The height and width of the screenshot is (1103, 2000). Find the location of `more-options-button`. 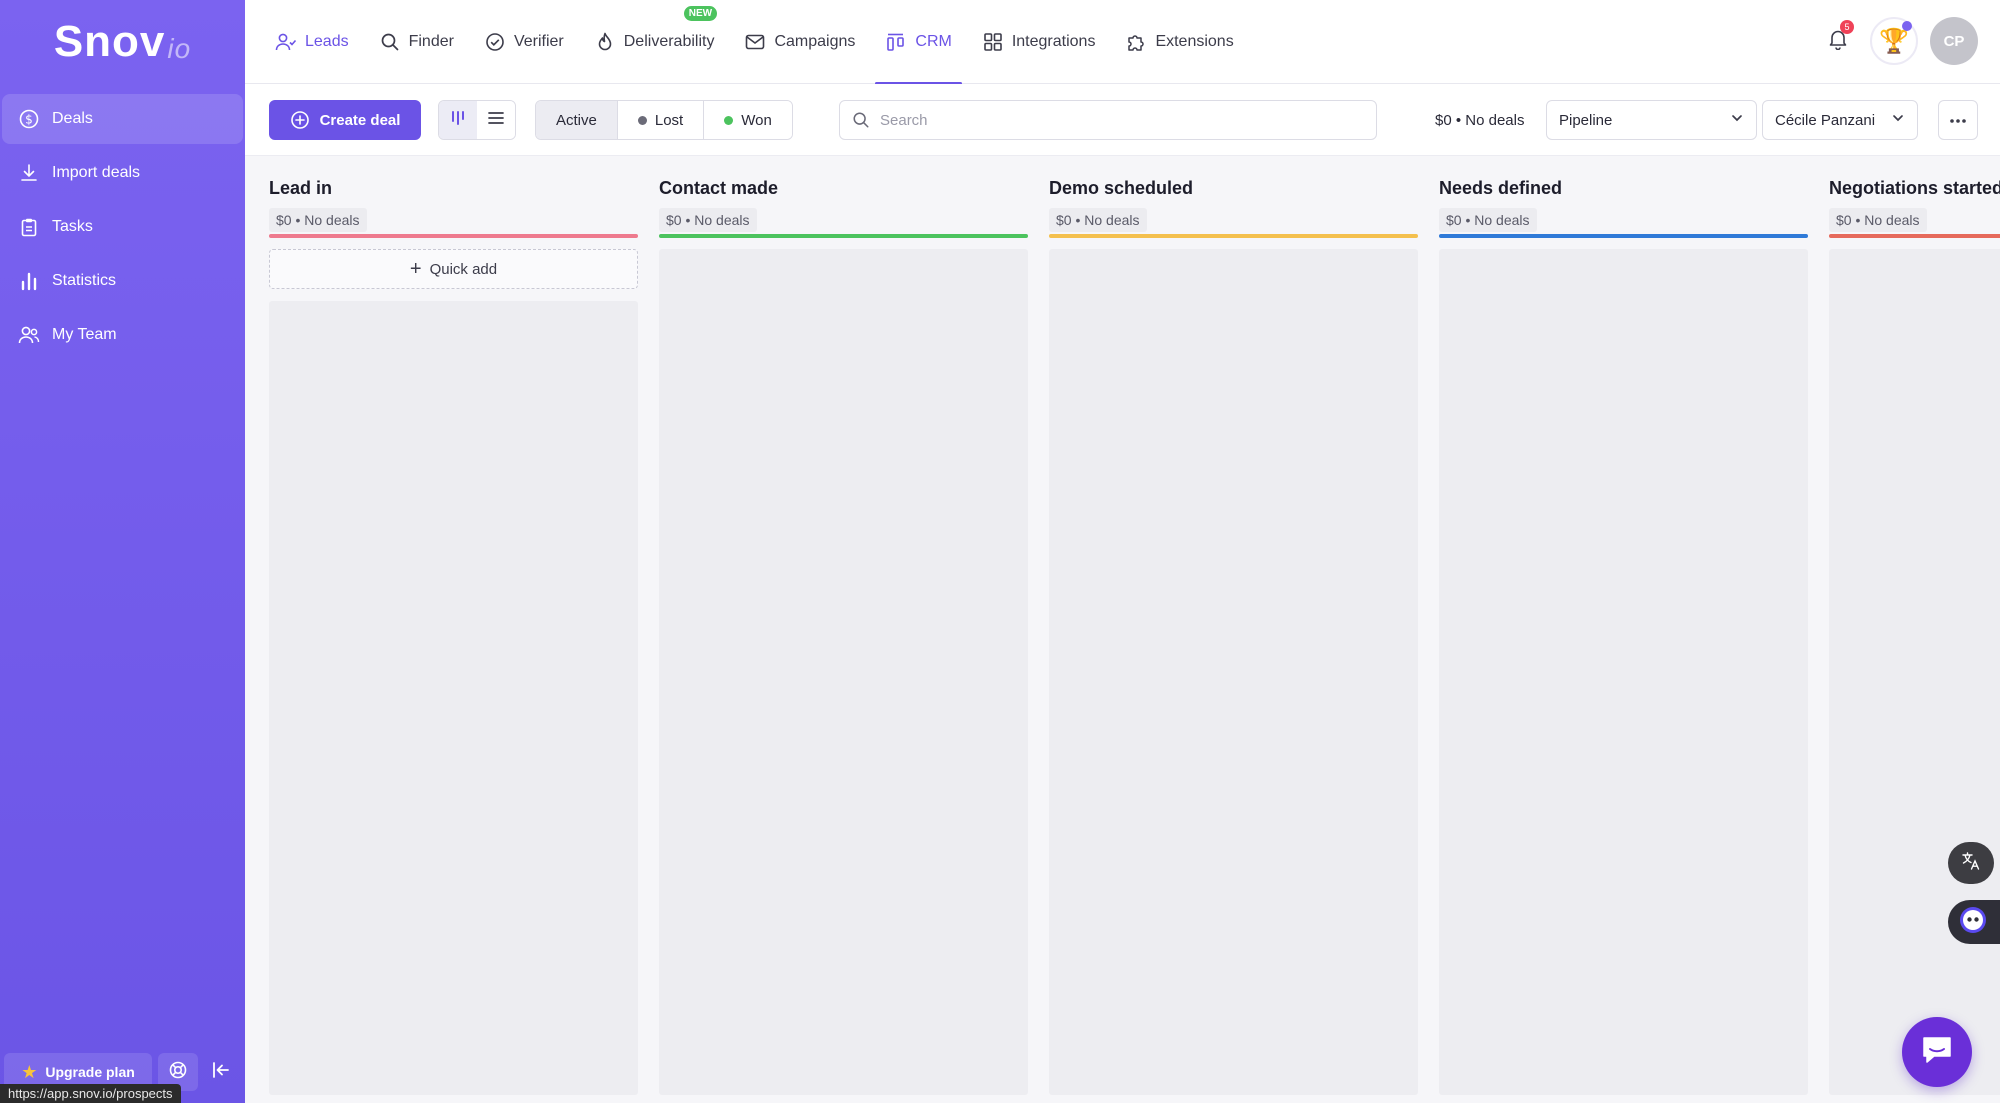

more-options-button is located at coordinates (1958, 120).